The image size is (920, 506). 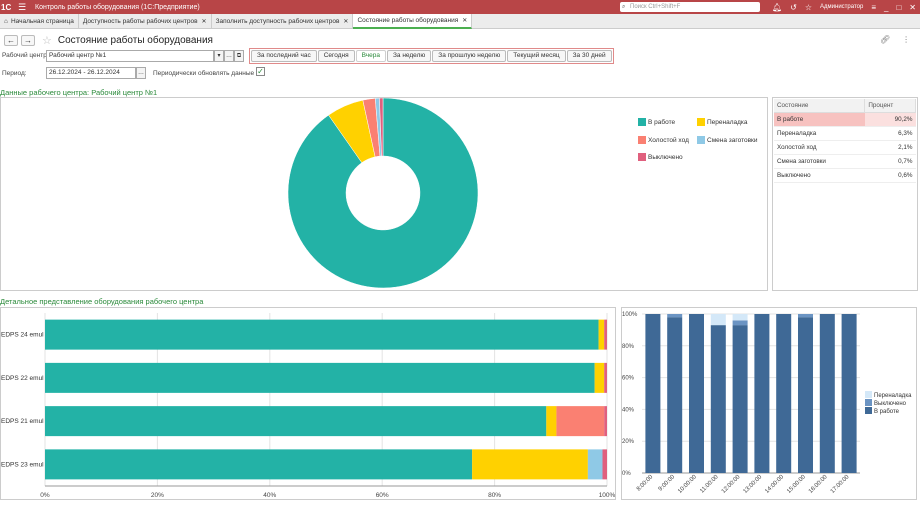 I want to click on search-icon: ⌕, so click(x=624, y=7).